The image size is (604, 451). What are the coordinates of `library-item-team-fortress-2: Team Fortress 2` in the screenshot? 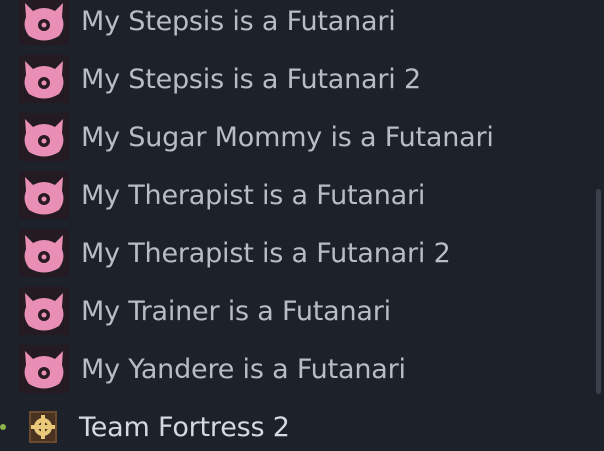 It's located at (295, 425).